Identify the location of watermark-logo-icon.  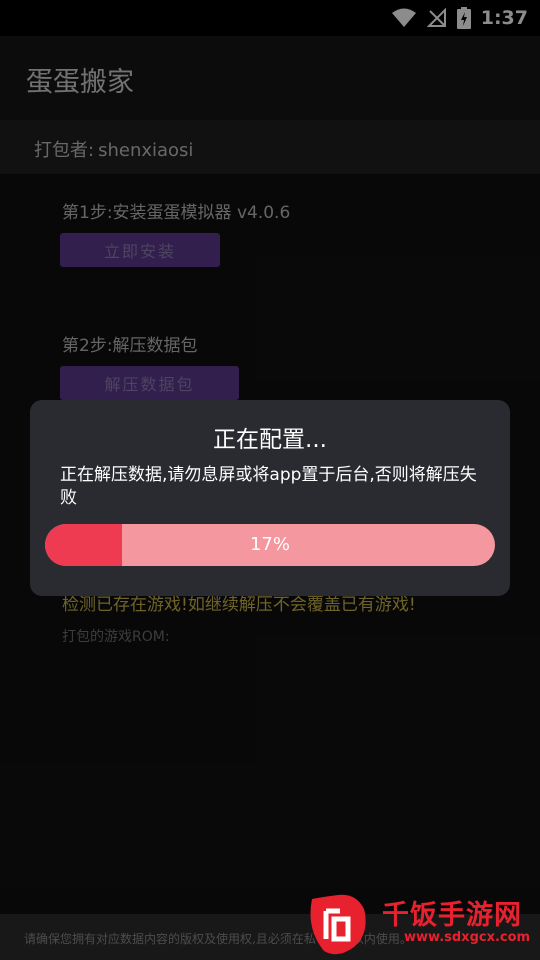
(338, 924).